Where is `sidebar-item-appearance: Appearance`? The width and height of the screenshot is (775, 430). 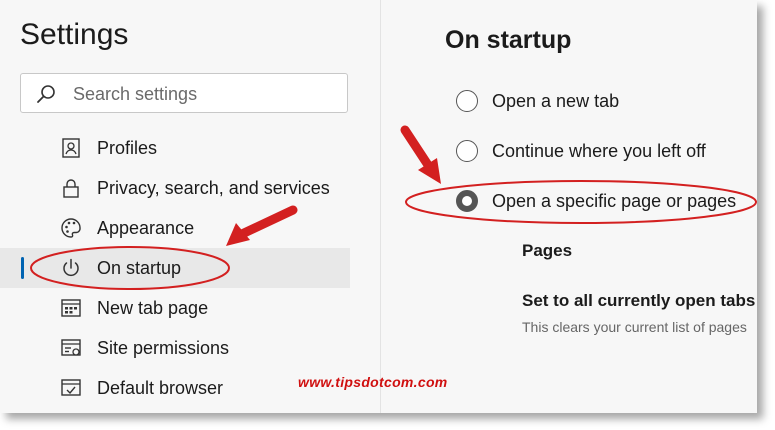
sidebar-item-appearance: Appearance is located at coordinates (175, 228).